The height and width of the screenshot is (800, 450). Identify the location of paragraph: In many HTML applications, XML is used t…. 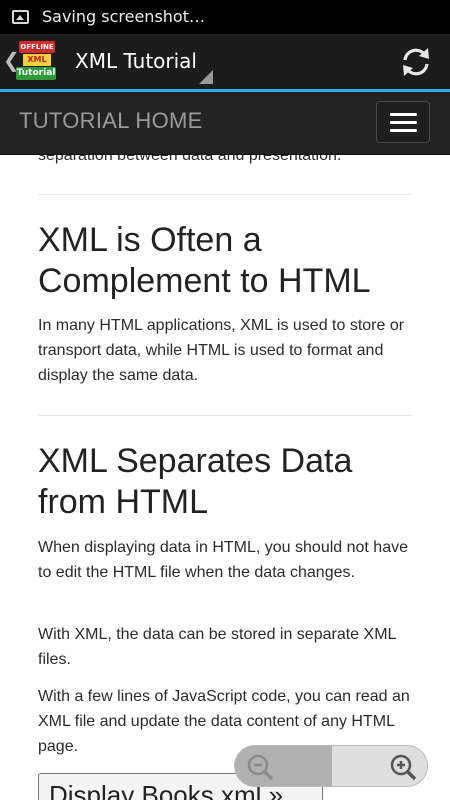
(221, 350).